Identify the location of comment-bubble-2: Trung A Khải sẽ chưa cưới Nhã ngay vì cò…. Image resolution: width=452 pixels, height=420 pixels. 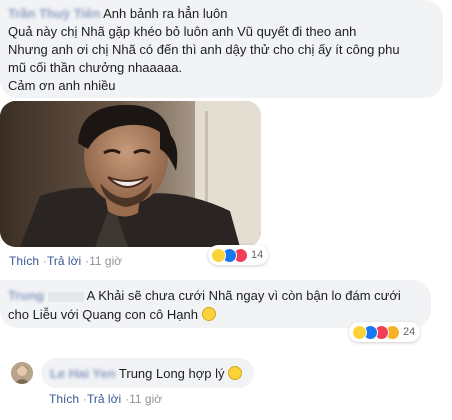
(215, 304).